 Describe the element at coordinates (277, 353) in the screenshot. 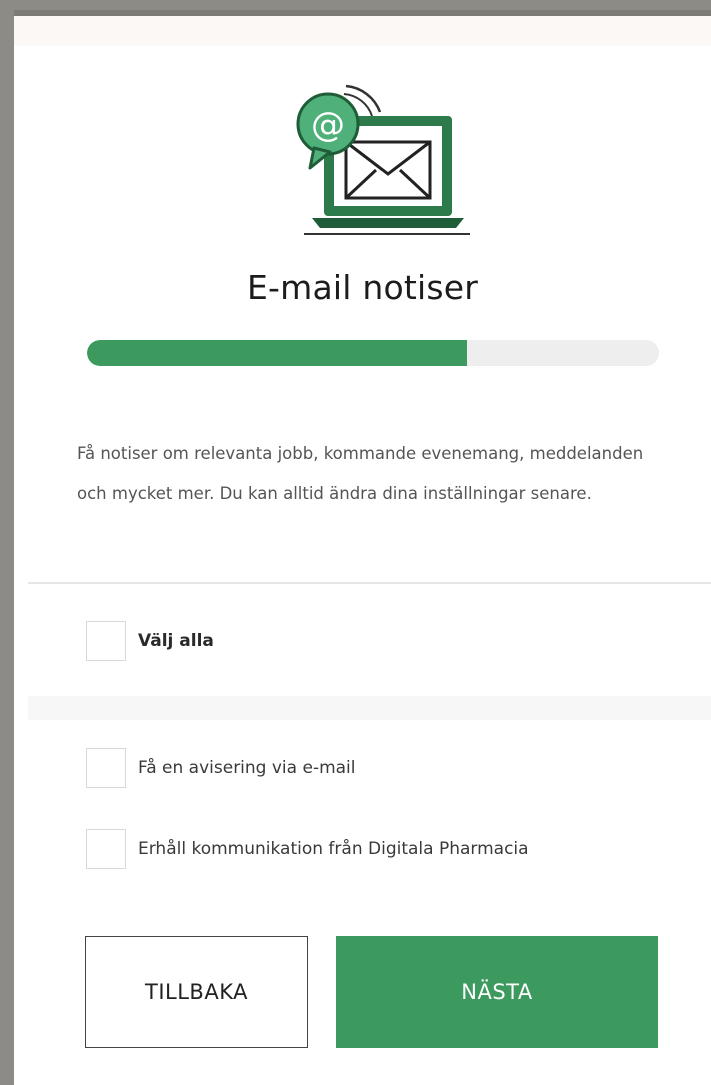

I see `progress-fill` at that location.